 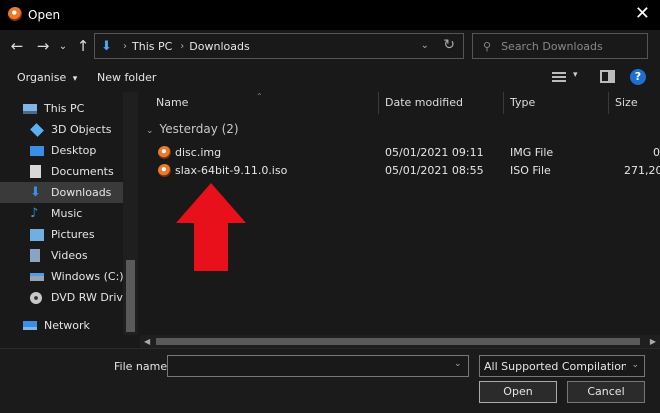 I want to click on sidebar-item-dvd-drive: DVD RW Drive (F, so click(x=61, y=297).